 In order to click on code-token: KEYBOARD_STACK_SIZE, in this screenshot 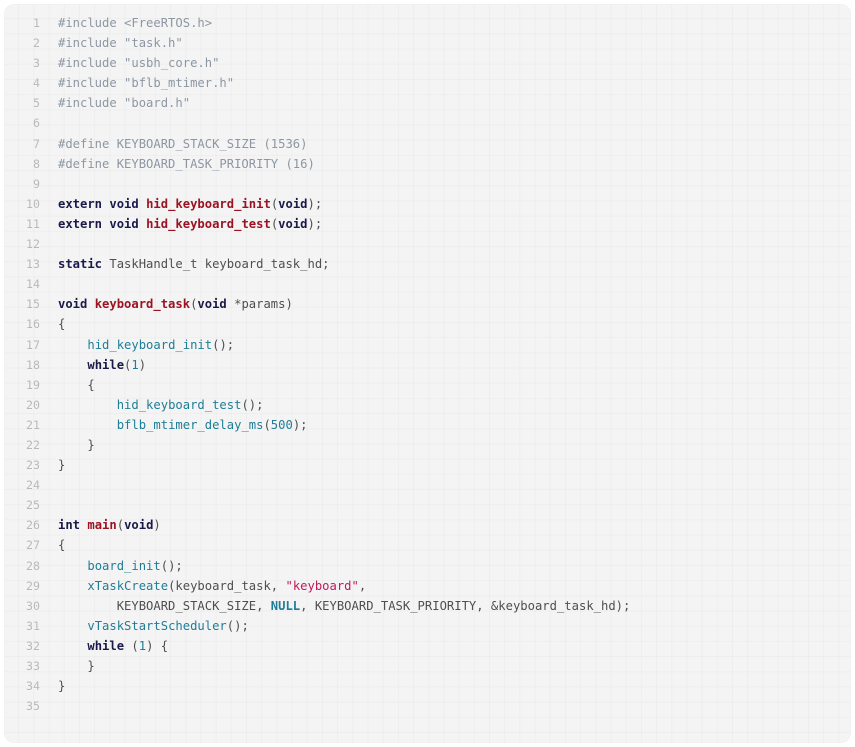, I will do `click(164, 605)`.